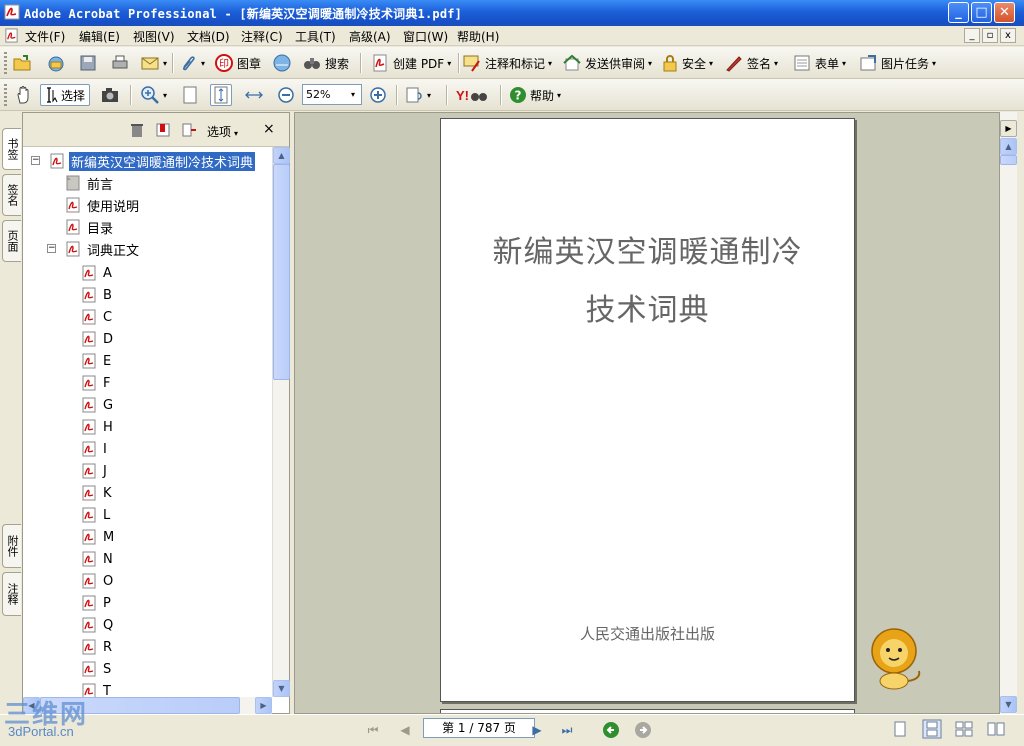 Image resolution: width=1024 pixels, height=746 pixels. What do you see at coordinates (208, 36) in the screenshot?
I see `menu-document: 文档(D)` at bounding box center [208, 36].